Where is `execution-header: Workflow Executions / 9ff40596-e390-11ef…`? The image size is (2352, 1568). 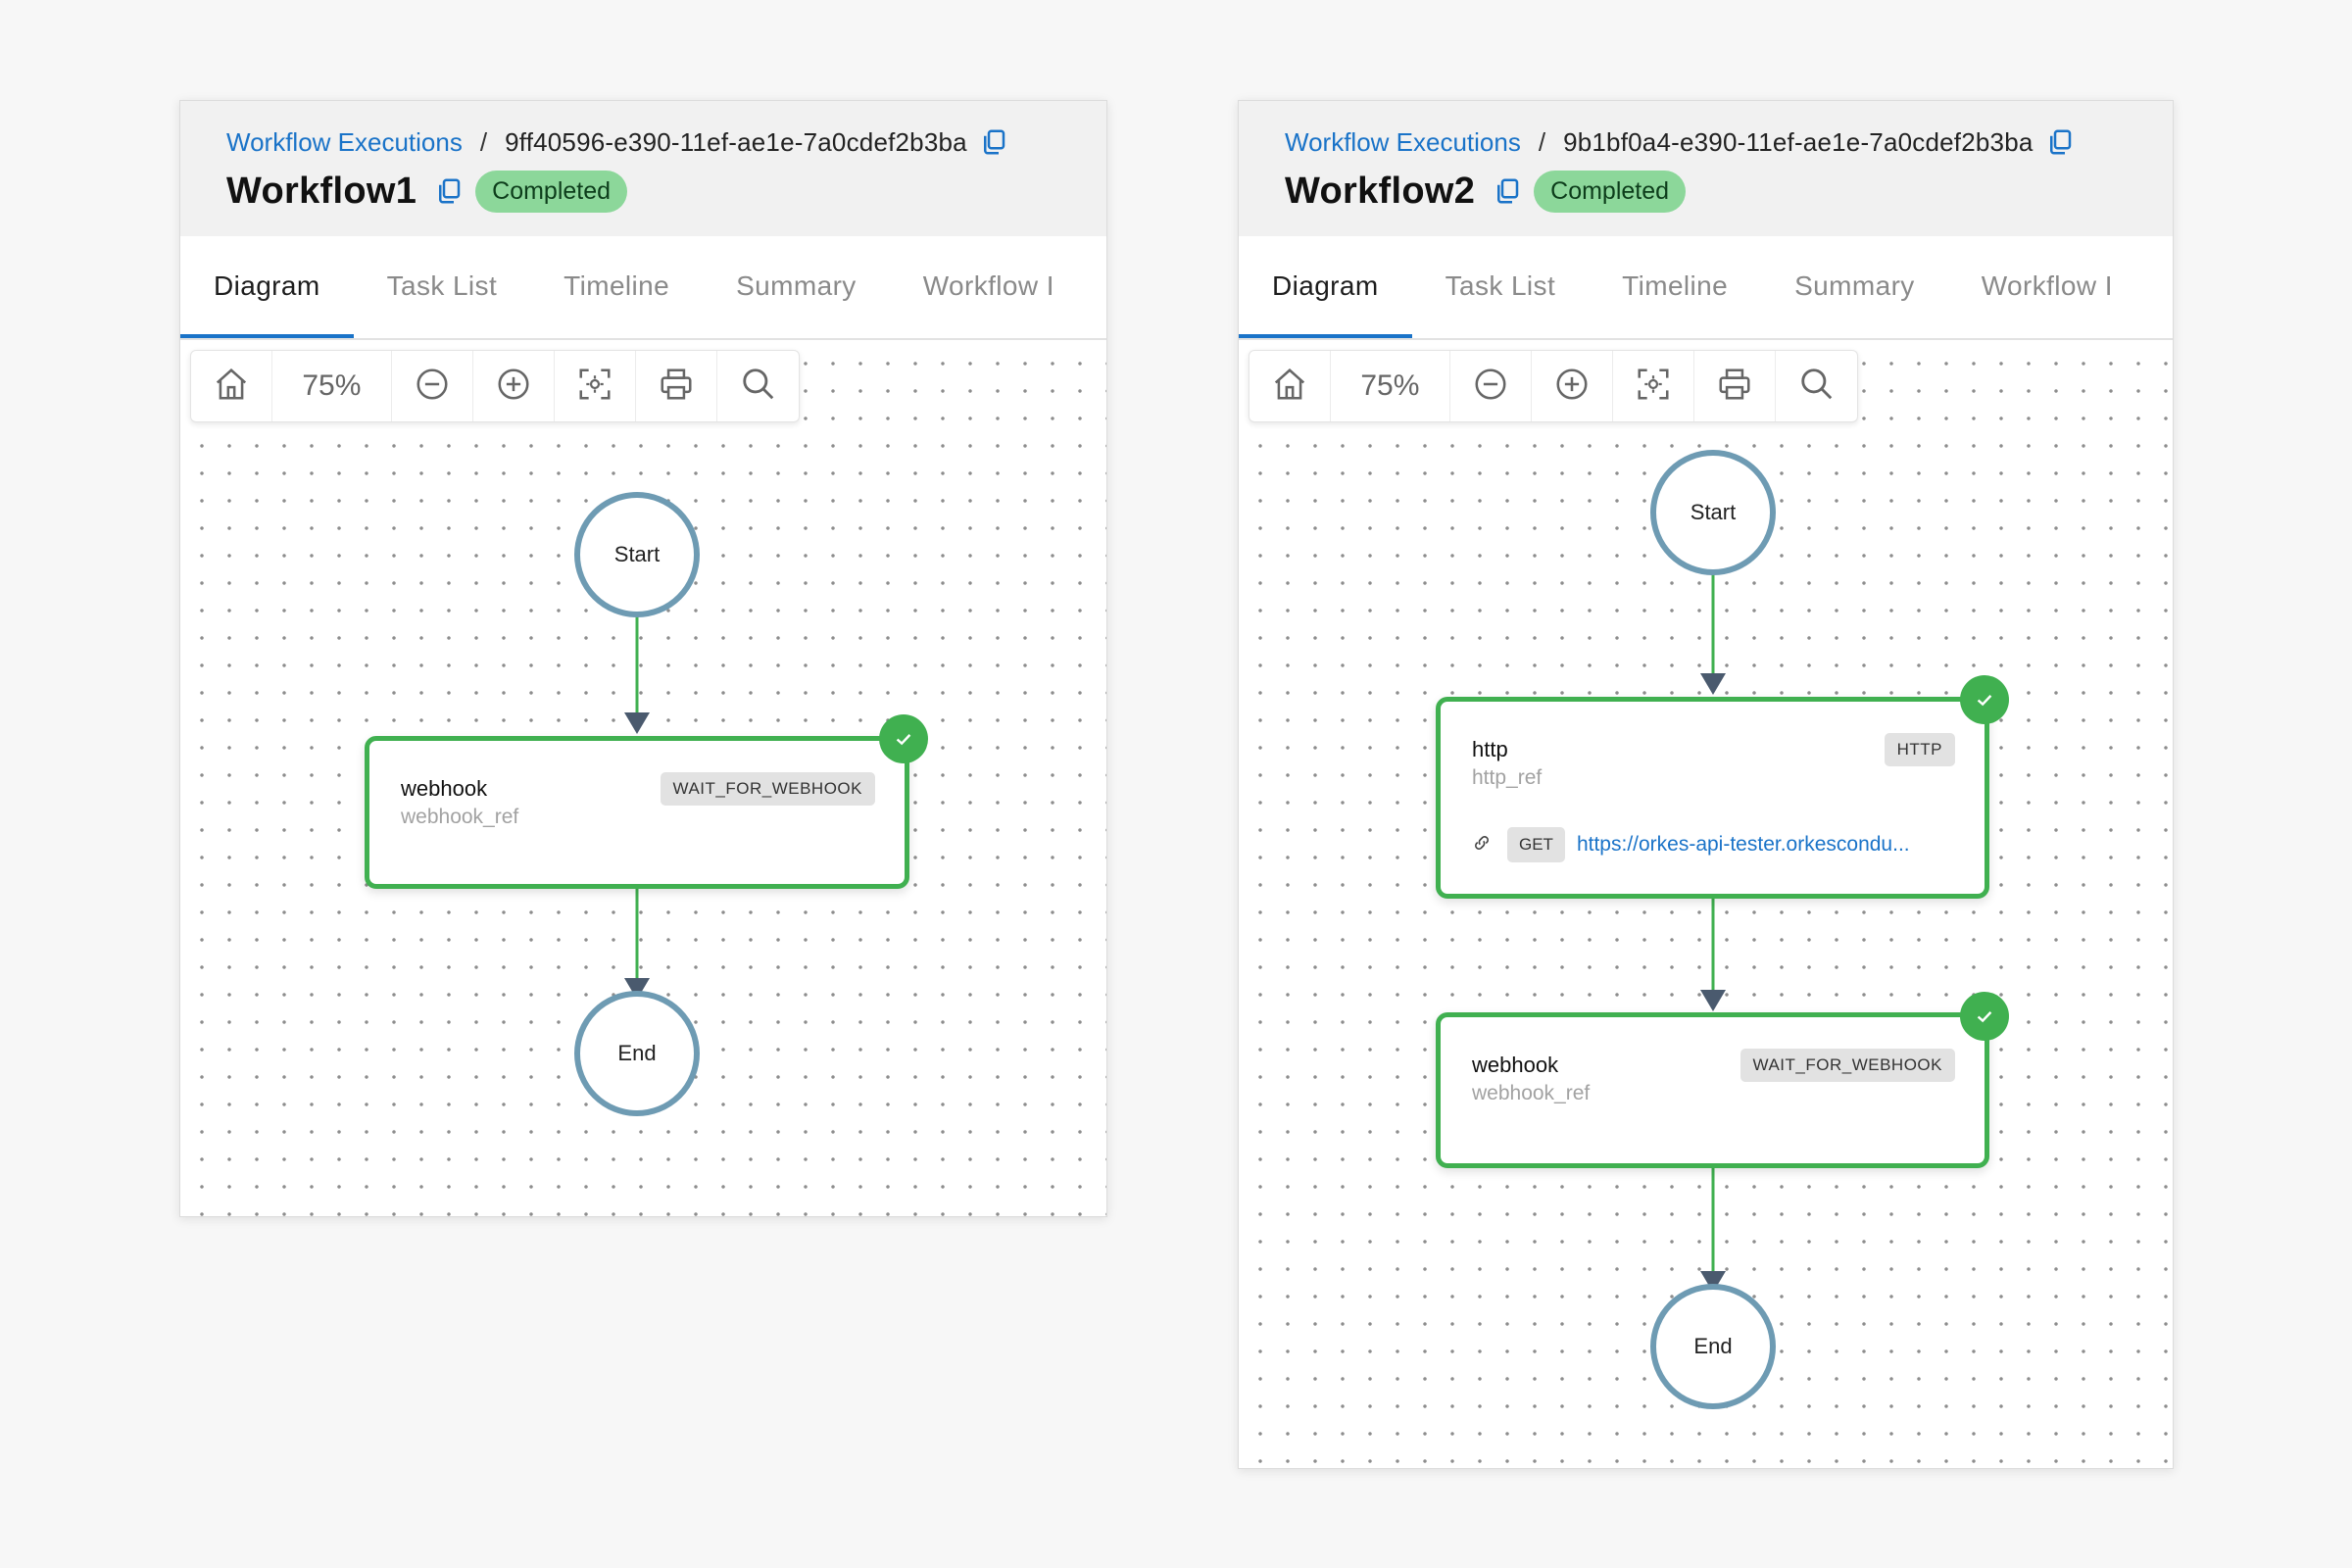
execution-header: Workflow Executions / 9ff40596-e390-11ef… is located at coordinates (643, 168).